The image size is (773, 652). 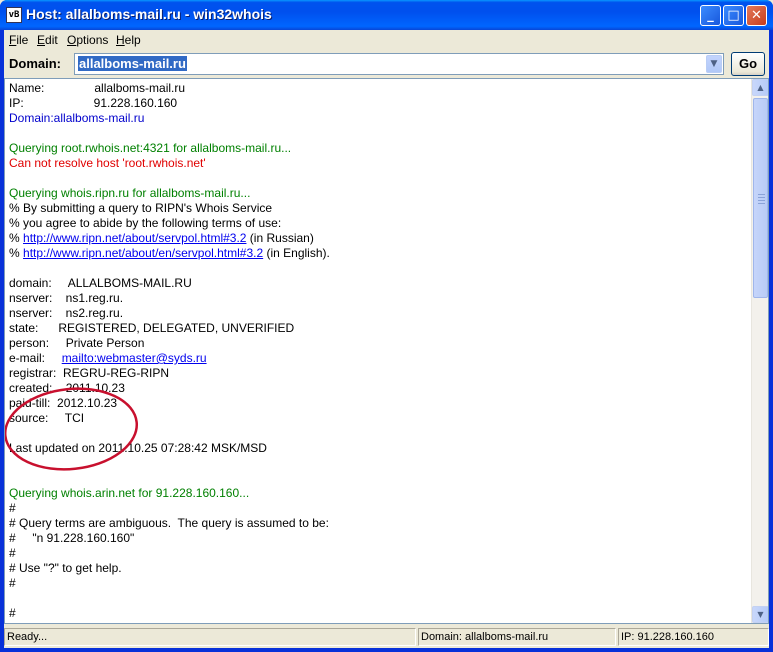 I want to click on go-button: Go, so click(x=748, y=64).